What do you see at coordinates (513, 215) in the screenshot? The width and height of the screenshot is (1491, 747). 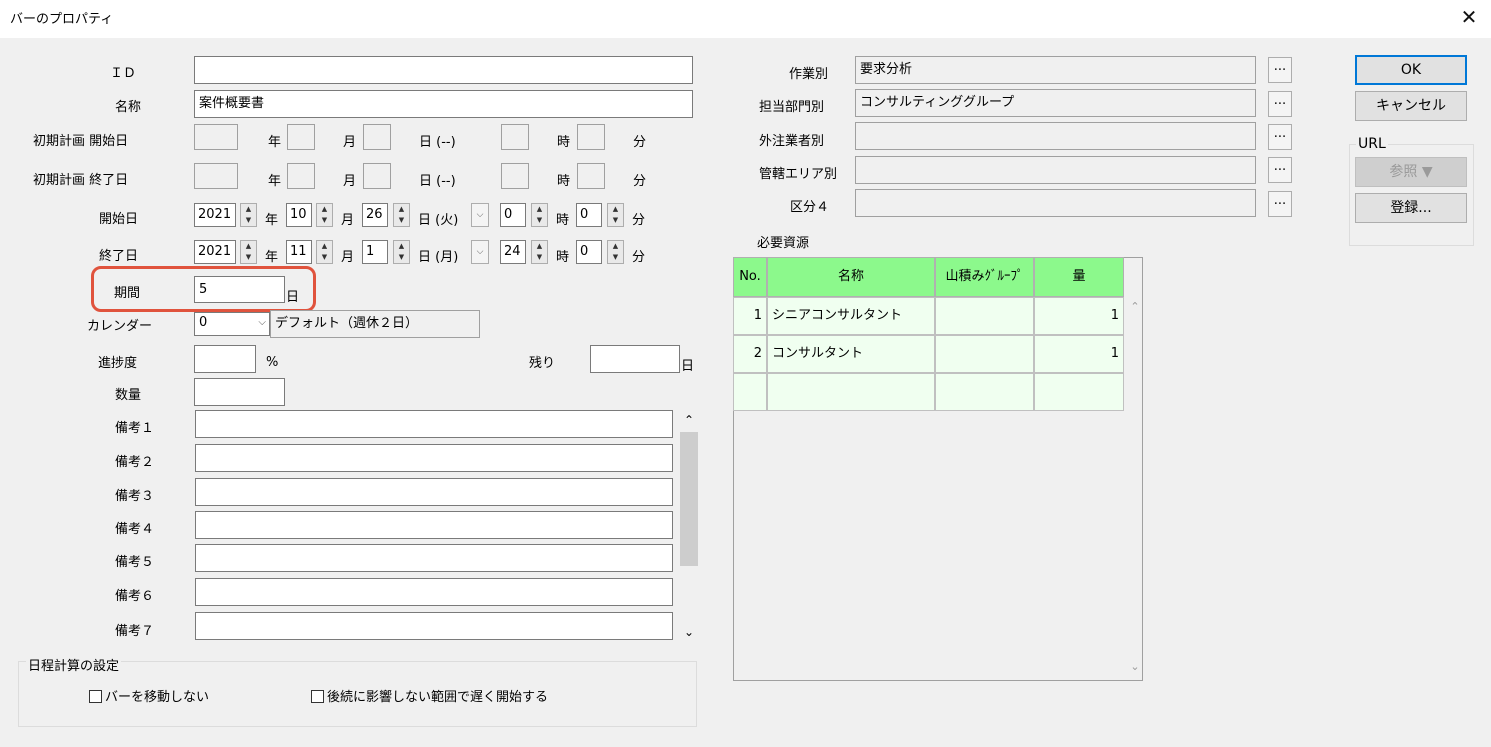 I see `start-hour-input: 0` at bounding box center [513, 215].